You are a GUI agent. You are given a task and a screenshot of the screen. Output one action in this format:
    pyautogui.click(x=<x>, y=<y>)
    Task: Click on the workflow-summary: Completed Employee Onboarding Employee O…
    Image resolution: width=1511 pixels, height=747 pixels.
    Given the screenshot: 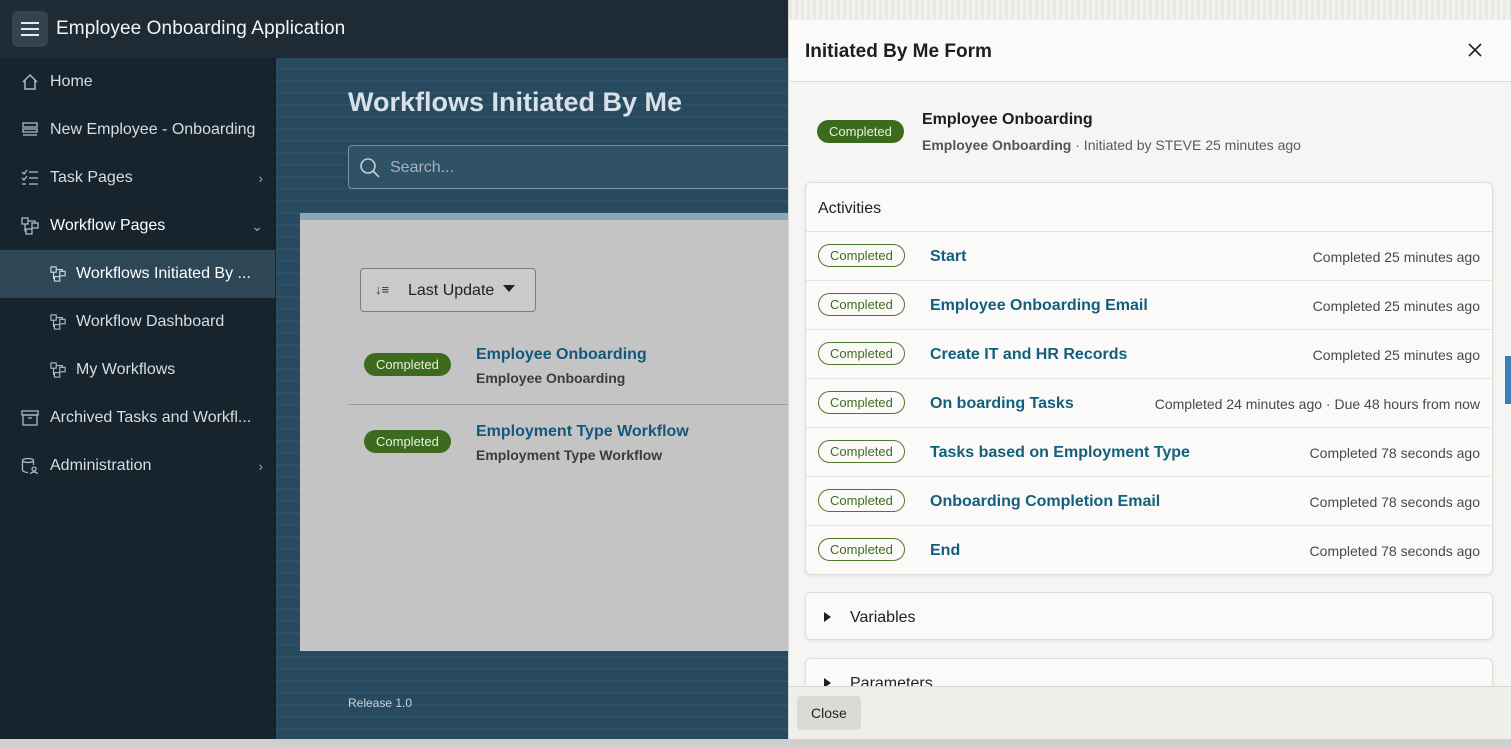 What is the action you would take?
    pyautogui.click(x=1150, y=132)
    